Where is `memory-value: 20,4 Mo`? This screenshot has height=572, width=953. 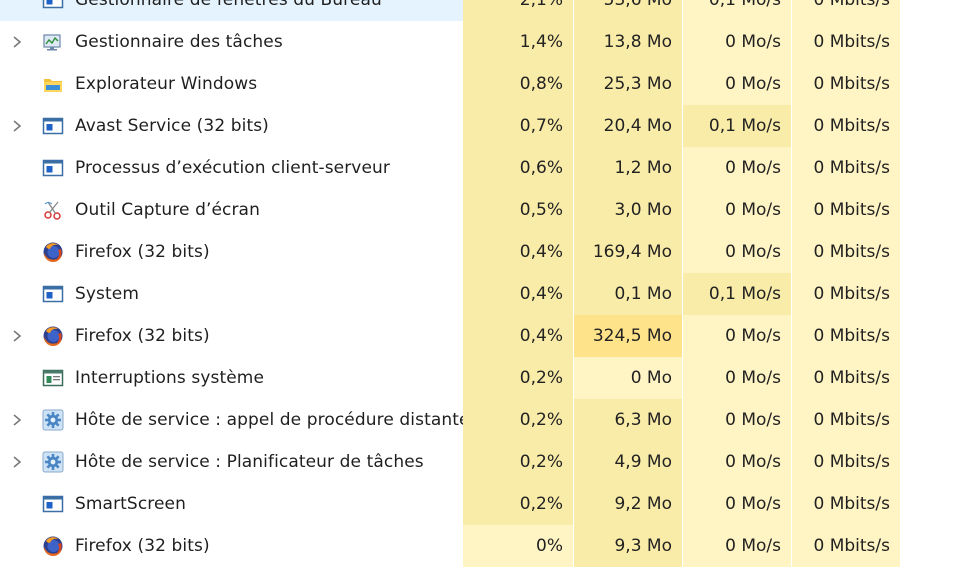
memory-value: 20,4 Mo is located at coordinates (628, 126).